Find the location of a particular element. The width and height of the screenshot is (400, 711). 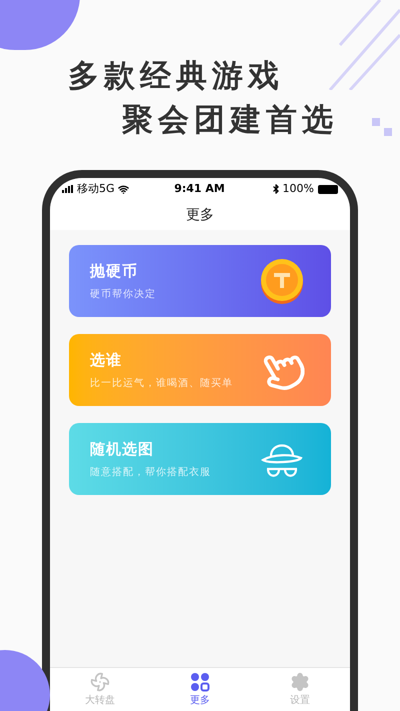

card-title: 随机选图 is located at coordinates (122, 449).